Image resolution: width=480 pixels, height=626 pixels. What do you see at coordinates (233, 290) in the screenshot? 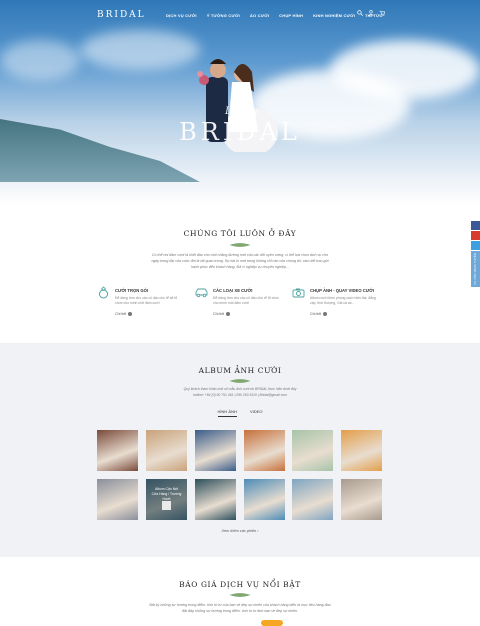
I see `service-title: CÁC LOẠI XE CƯỚI` at bounding box center [233, 290].